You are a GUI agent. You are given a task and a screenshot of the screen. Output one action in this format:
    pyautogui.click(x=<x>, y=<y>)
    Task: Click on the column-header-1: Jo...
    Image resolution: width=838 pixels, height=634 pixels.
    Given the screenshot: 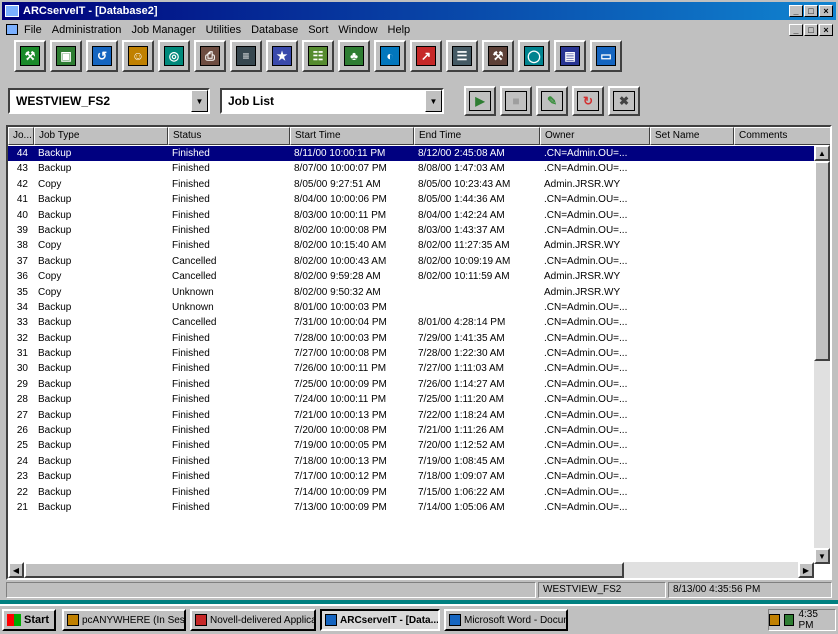 What is the action you would take?
    pyautogui.click(x=21, y=136)
    